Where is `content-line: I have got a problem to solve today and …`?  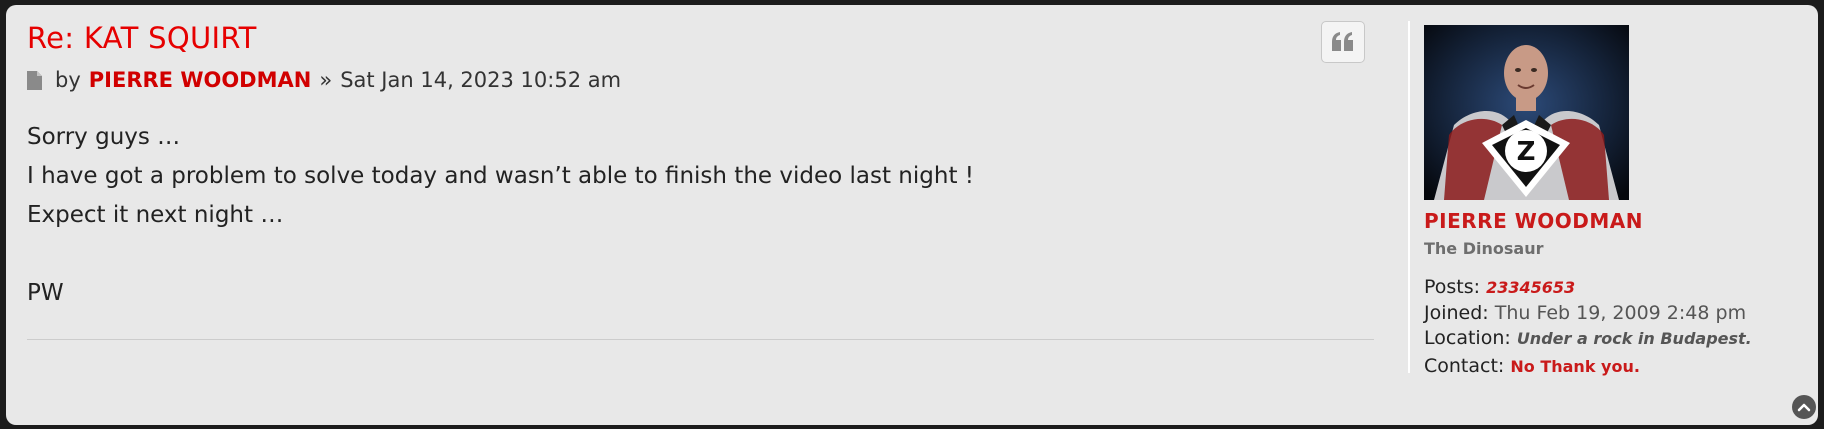 content-line: I have got a problem to solve today and … is located at coordinates (500, 176).